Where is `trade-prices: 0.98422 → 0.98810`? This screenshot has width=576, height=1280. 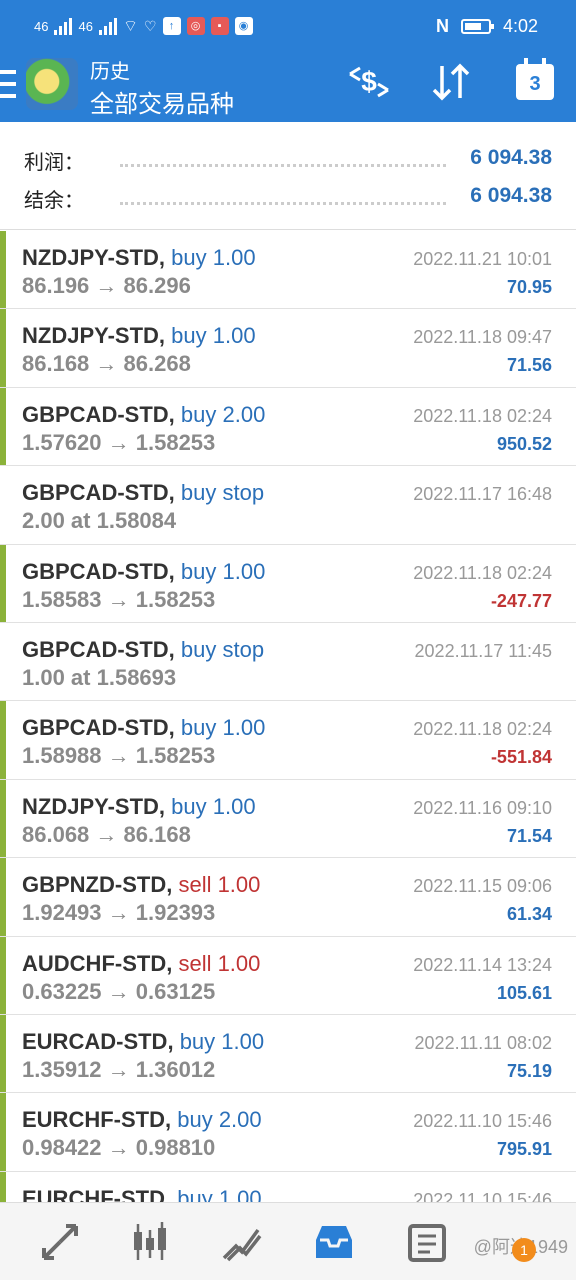
trade-prices: 0.98422 → 0.98810 is located at coordinates (119, 1148).